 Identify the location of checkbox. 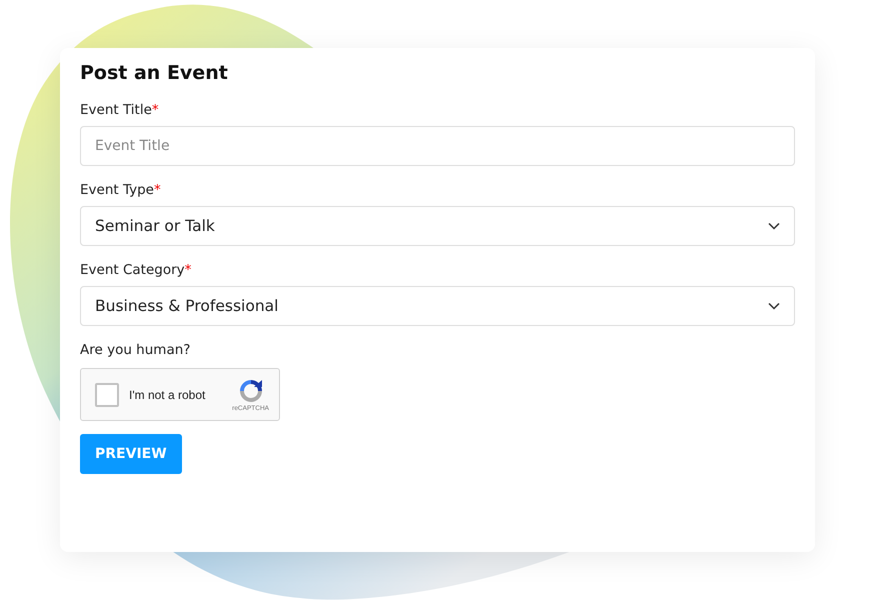
(107, 394).